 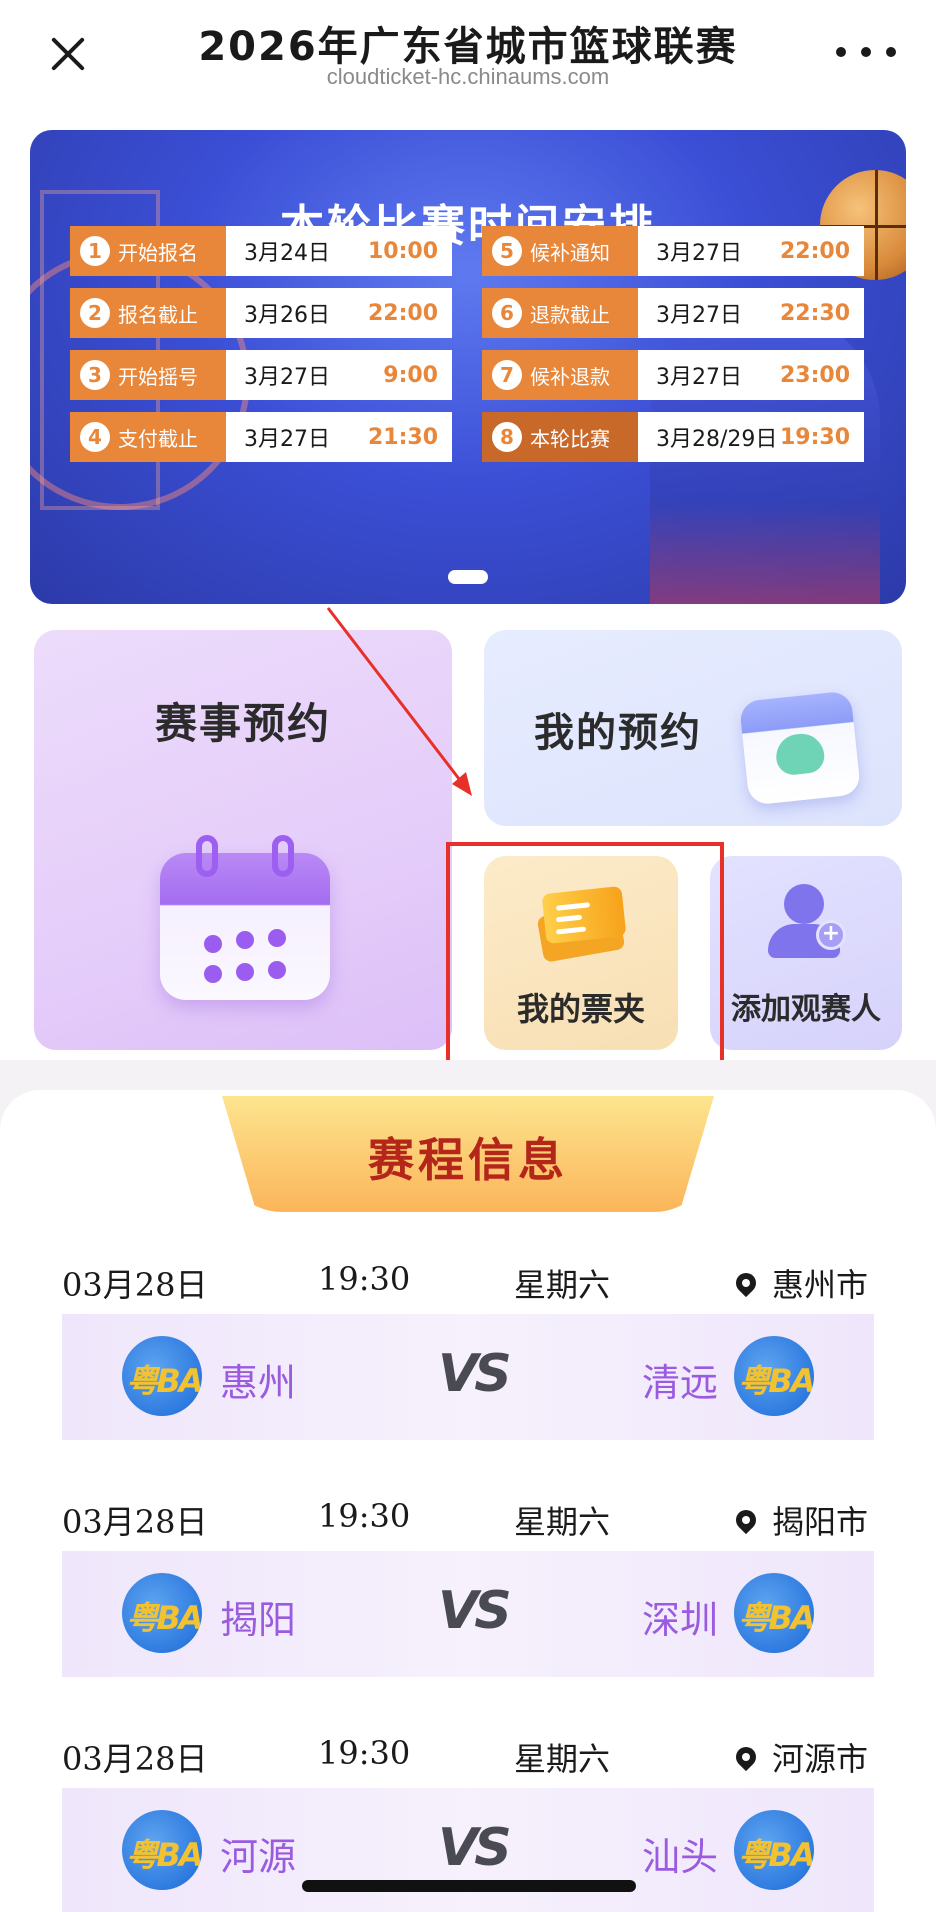 I want to click on away-team: 清远, so click(x=680, y=1383).